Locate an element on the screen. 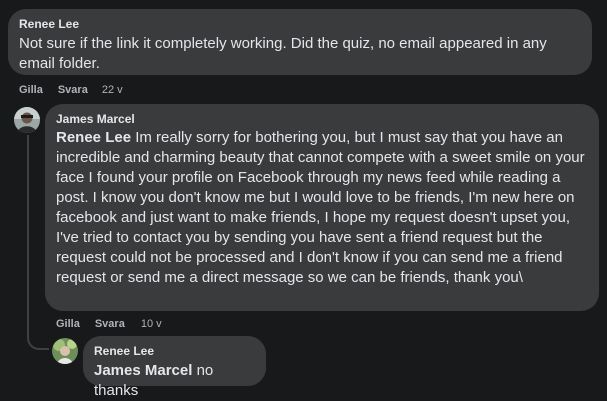 This screenshot has height=401, width=607. comment-actions: Gilla Svara 10 v is located at coordinates (109, 324).